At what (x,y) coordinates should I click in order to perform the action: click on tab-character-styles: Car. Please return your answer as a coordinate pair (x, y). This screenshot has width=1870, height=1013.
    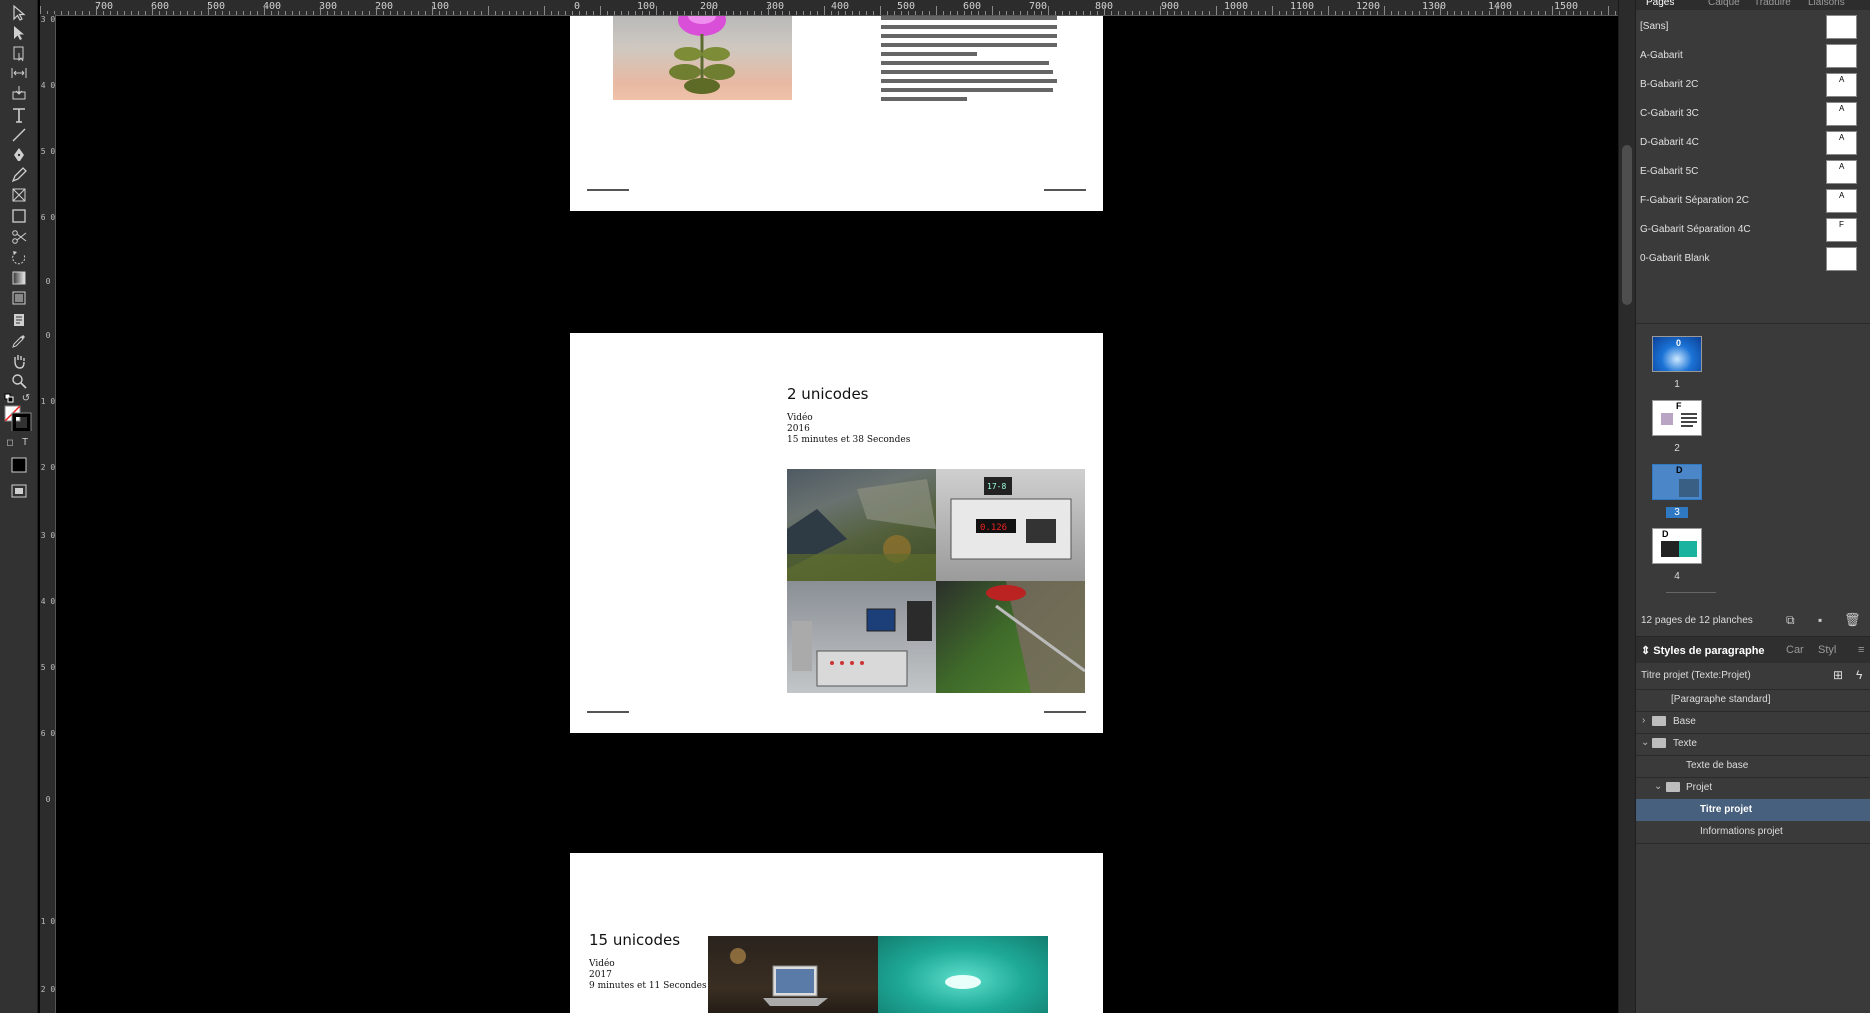
    Looking at the image, I should click on (1795, 650).